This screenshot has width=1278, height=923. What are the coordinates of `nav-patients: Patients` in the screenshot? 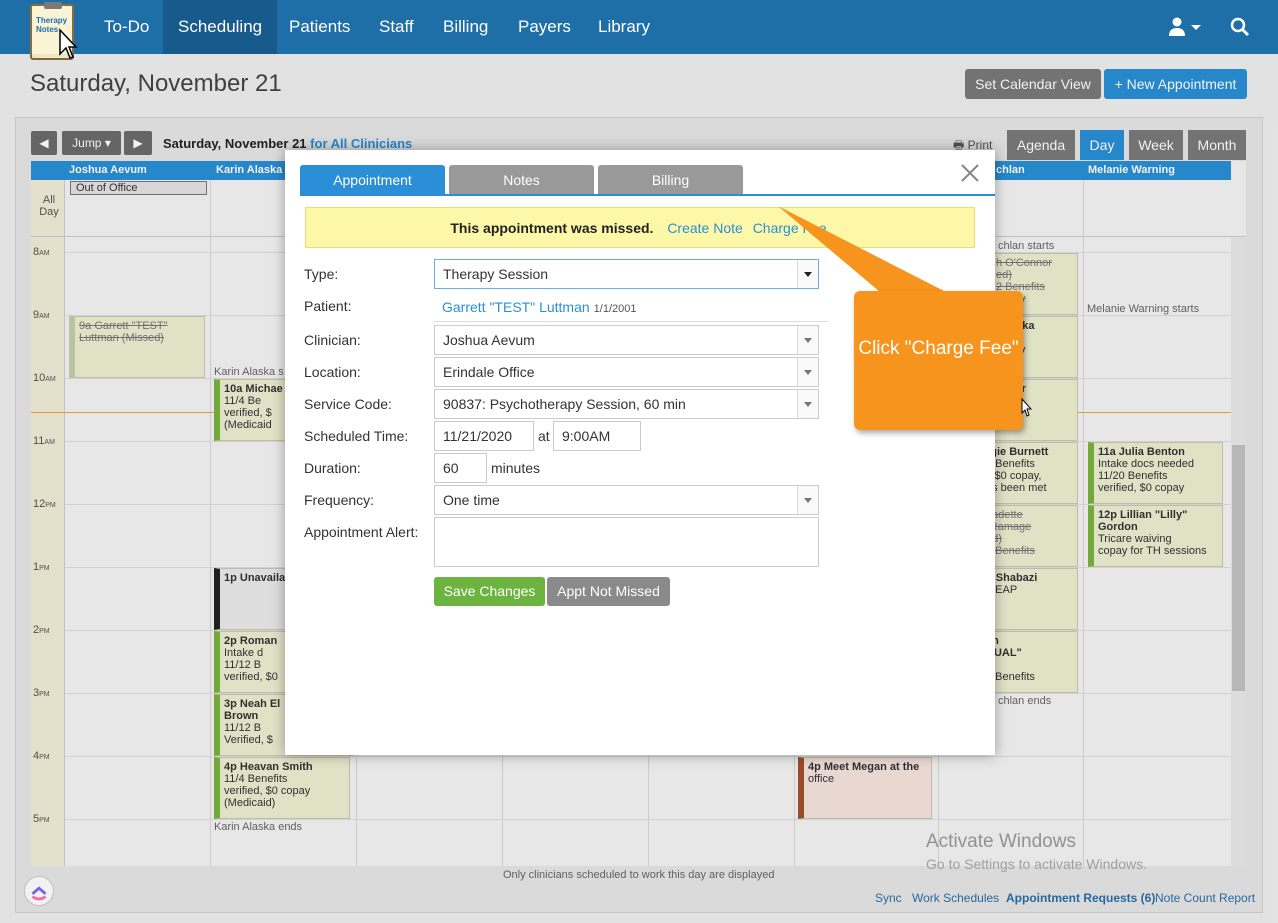 It's located at (319, 27).